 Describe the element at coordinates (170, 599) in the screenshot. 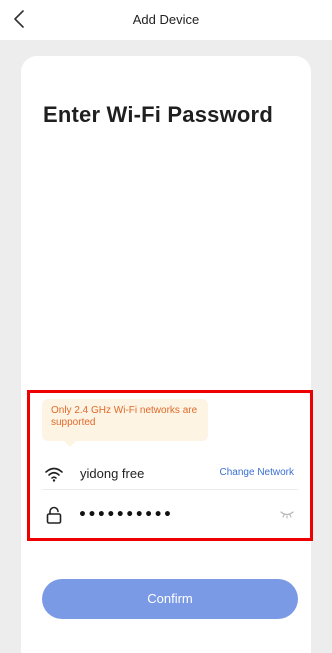

I see `confirm-button: Confirm` at that location.